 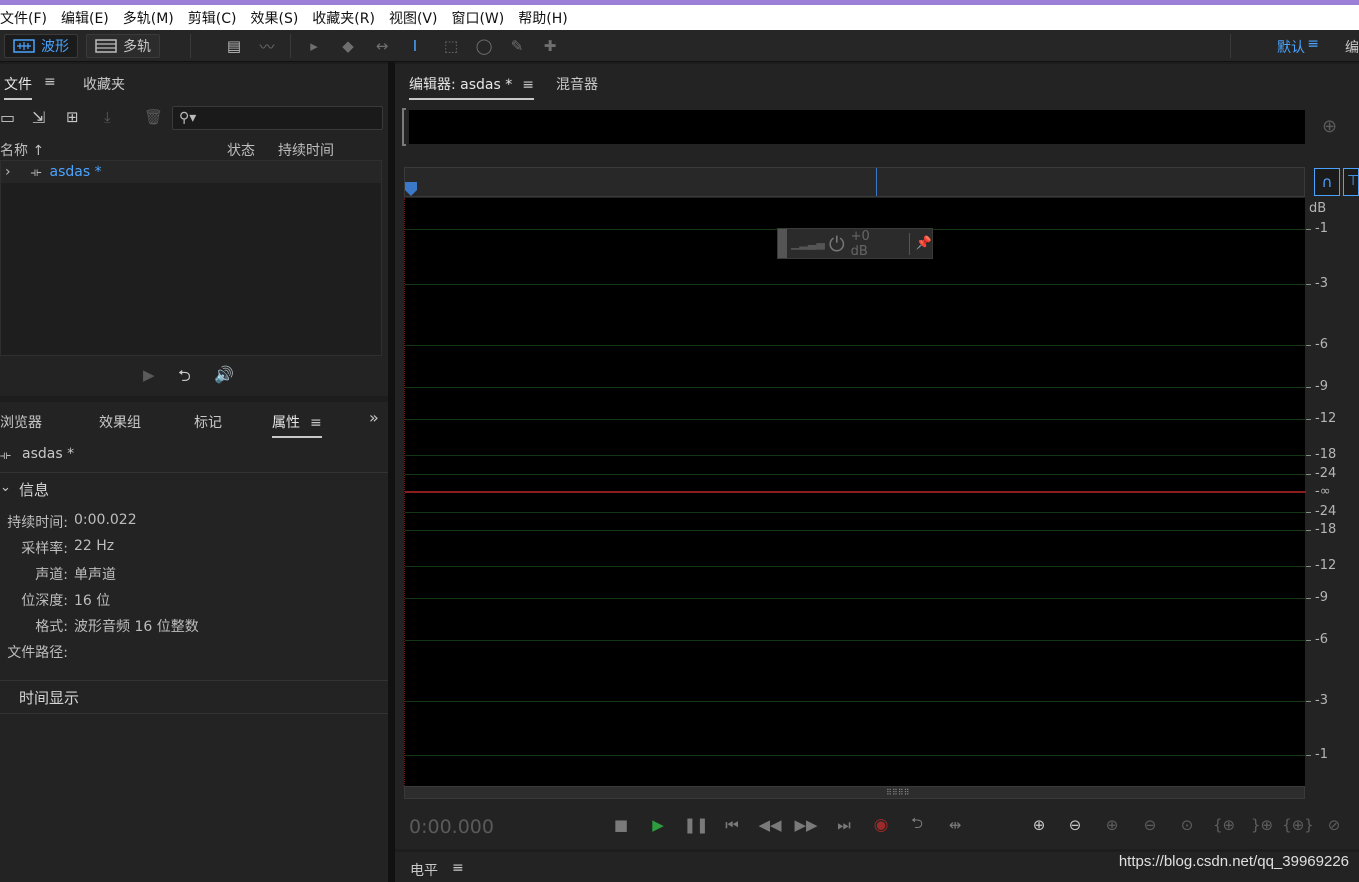 What do you see at coordinates (1112, 825) in the screenshot?
I see `zoom-in-time-icon: ⊕` at bounding box center [1112, 825].